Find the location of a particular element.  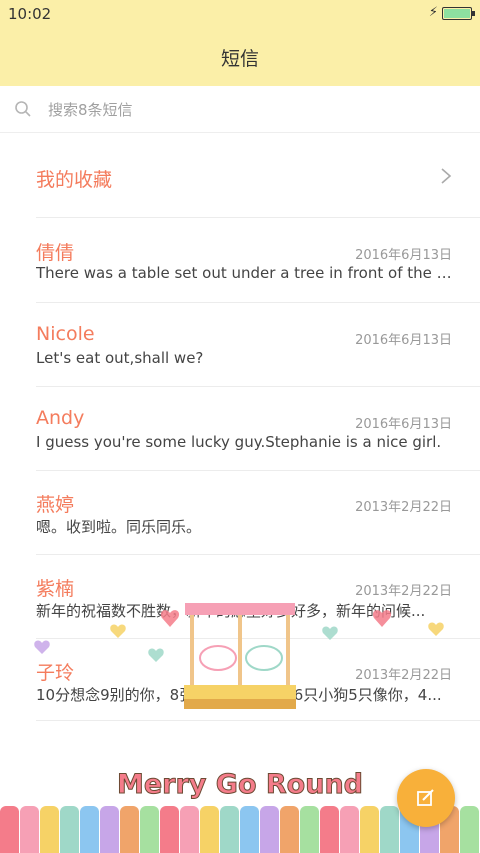

page-title: 短信 is located at coordinates (239, 58).